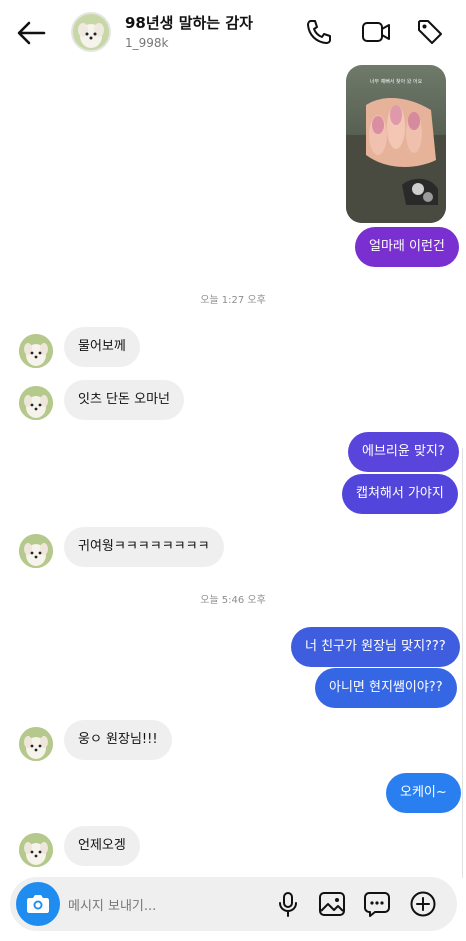  Describe the element at coordinates (430, 32) in the screenshot. I see `tag-icon` at that location.